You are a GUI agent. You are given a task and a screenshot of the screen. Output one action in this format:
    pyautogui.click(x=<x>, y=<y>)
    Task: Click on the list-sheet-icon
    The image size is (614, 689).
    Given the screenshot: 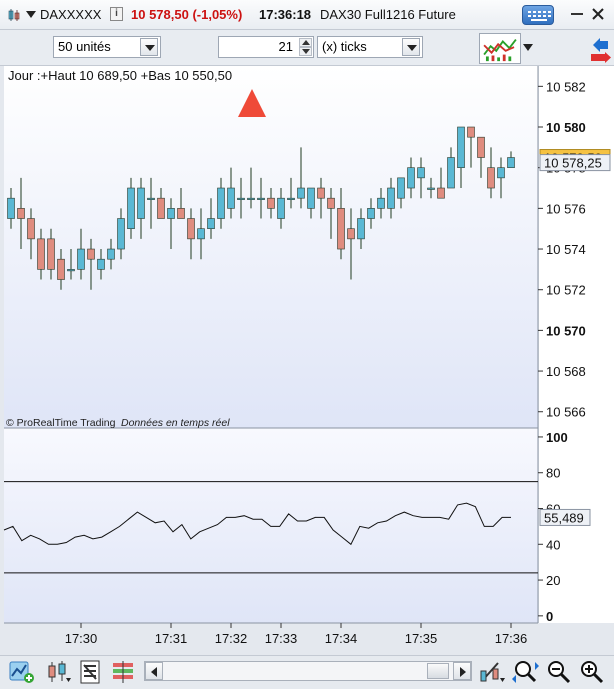 What is the action you would take?
    pyautogui.click(x=92, y=672)
    